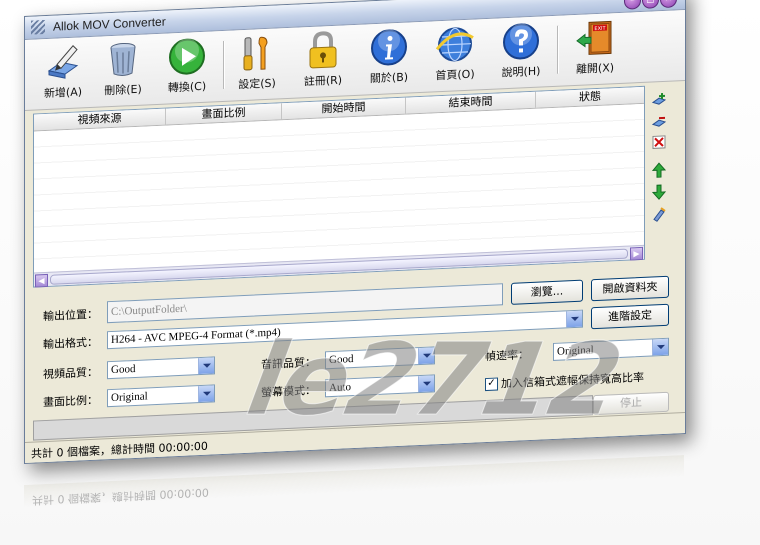  I want to click on question-icon, so click(521, 41).